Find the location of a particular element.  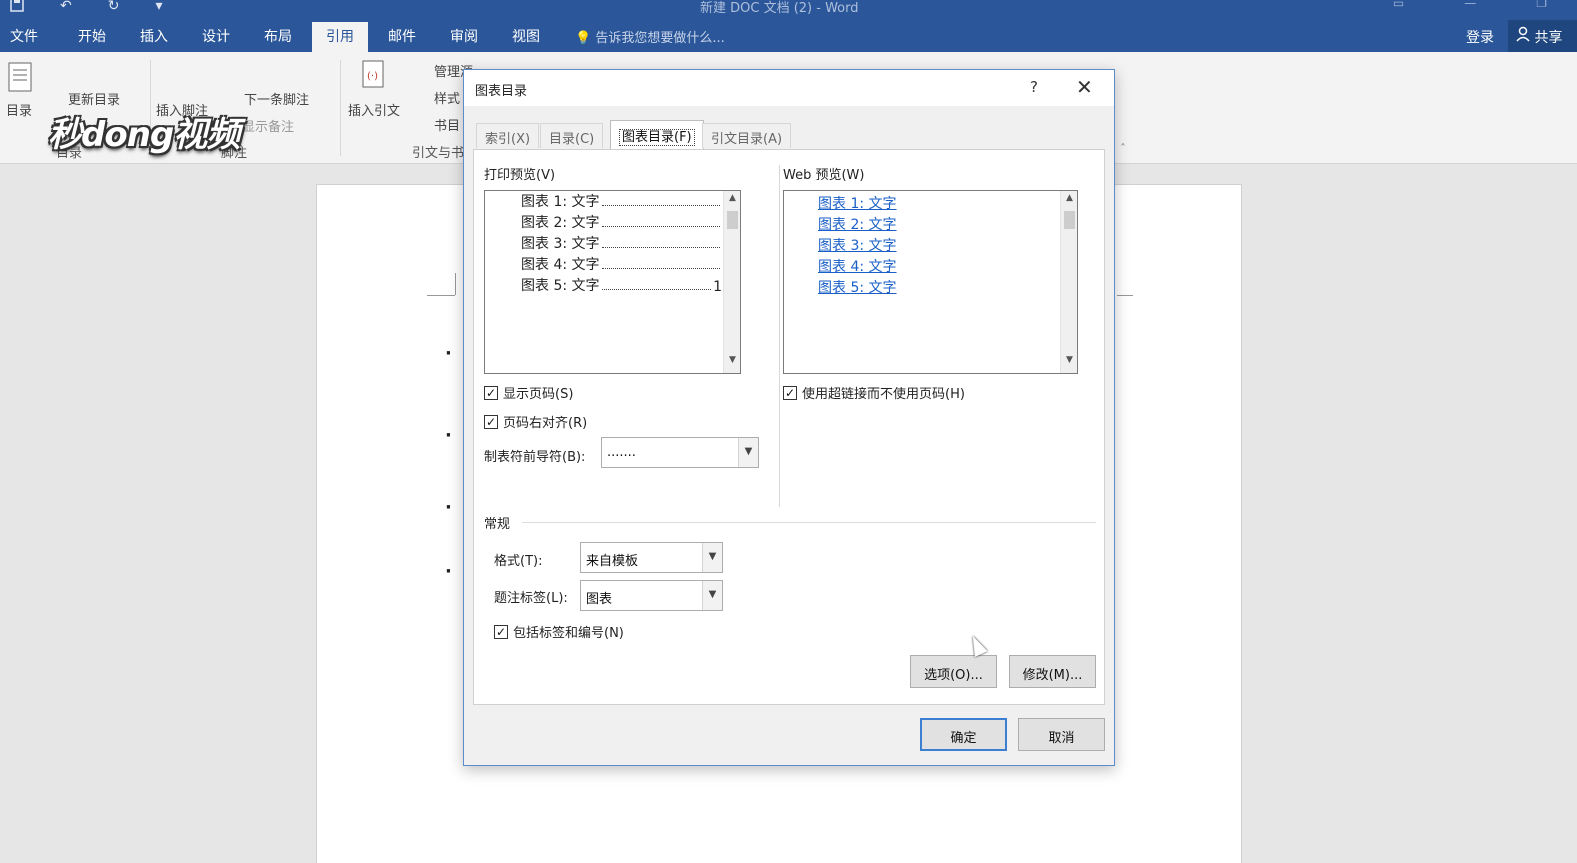

share-button: 共享 is located at coordinates (1542, 36).